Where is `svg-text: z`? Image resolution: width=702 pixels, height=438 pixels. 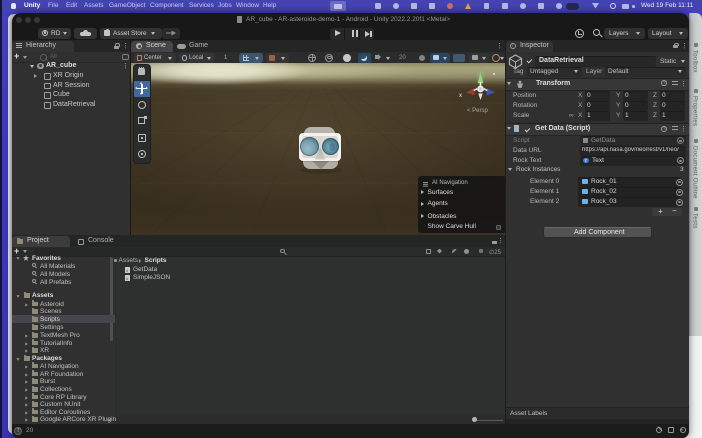 svg-text: z is located at coordinates (498, 96).